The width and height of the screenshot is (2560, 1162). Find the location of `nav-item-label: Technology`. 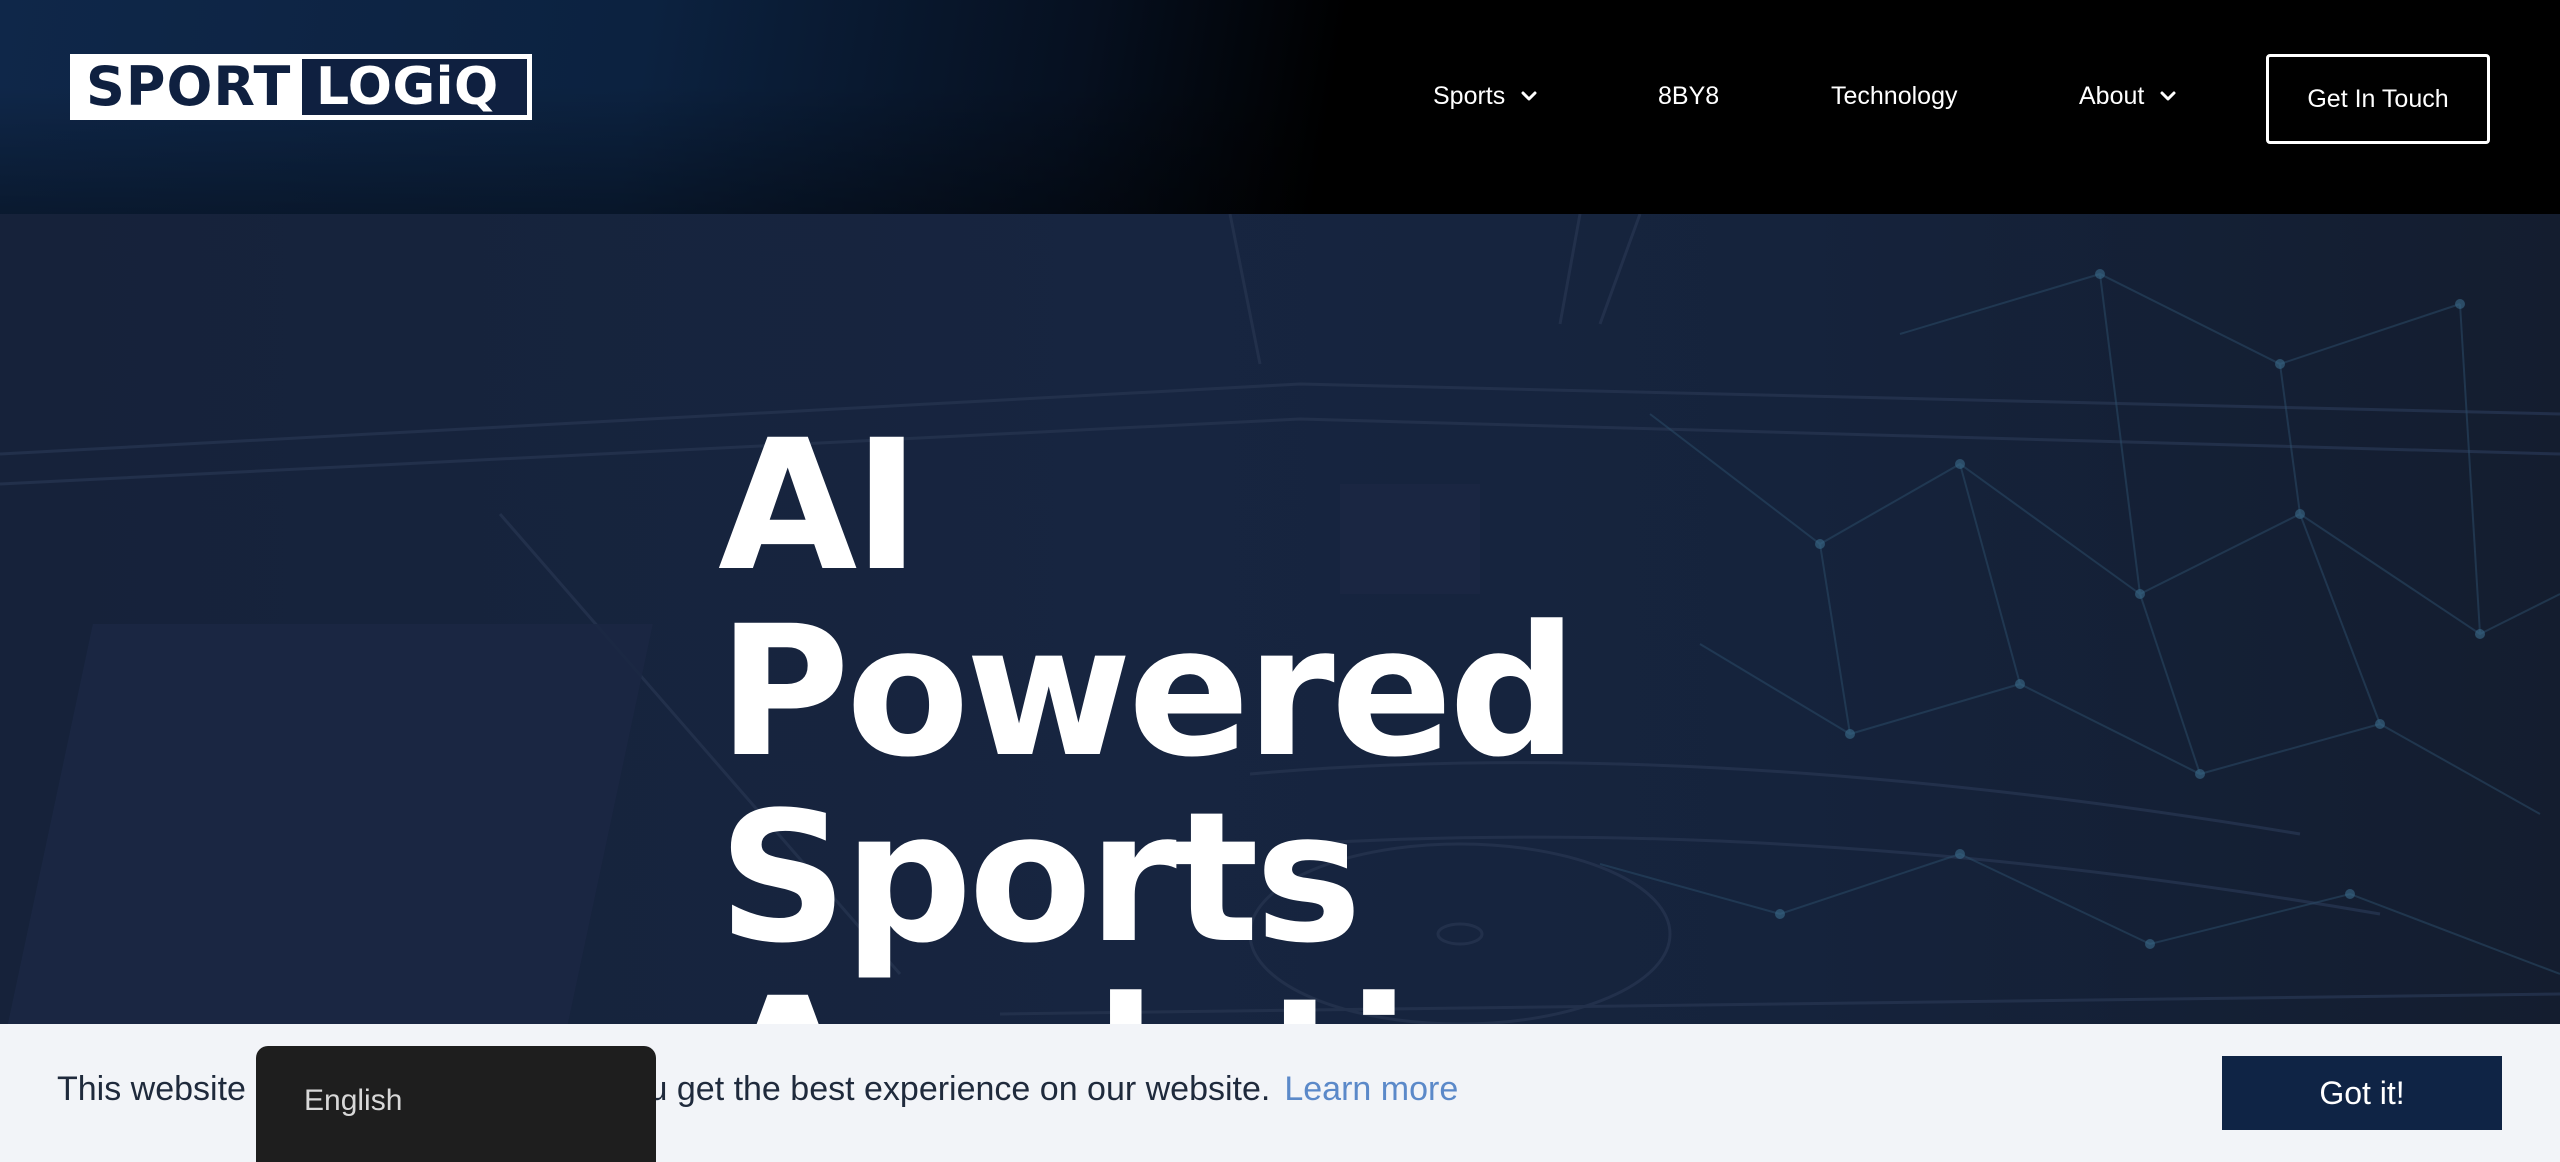

nav-item-label: Technology is located at coordinates (1894, 95).